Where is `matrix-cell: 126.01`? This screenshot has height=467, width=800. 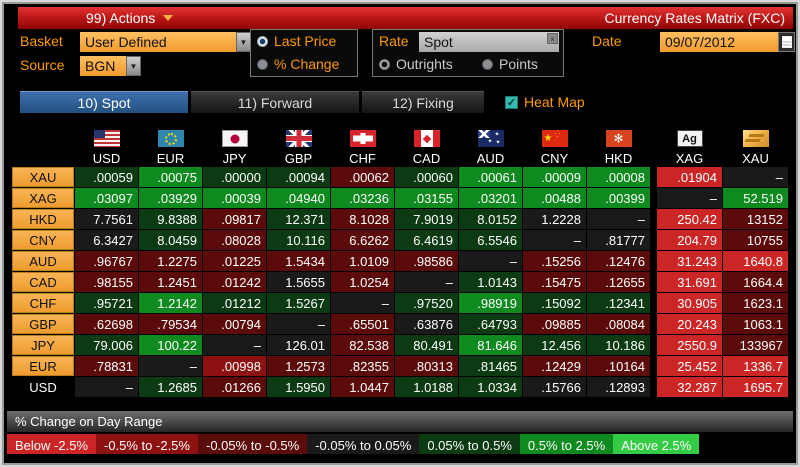
matrix-cell: 126.01 is located at coordinates (298, 345).